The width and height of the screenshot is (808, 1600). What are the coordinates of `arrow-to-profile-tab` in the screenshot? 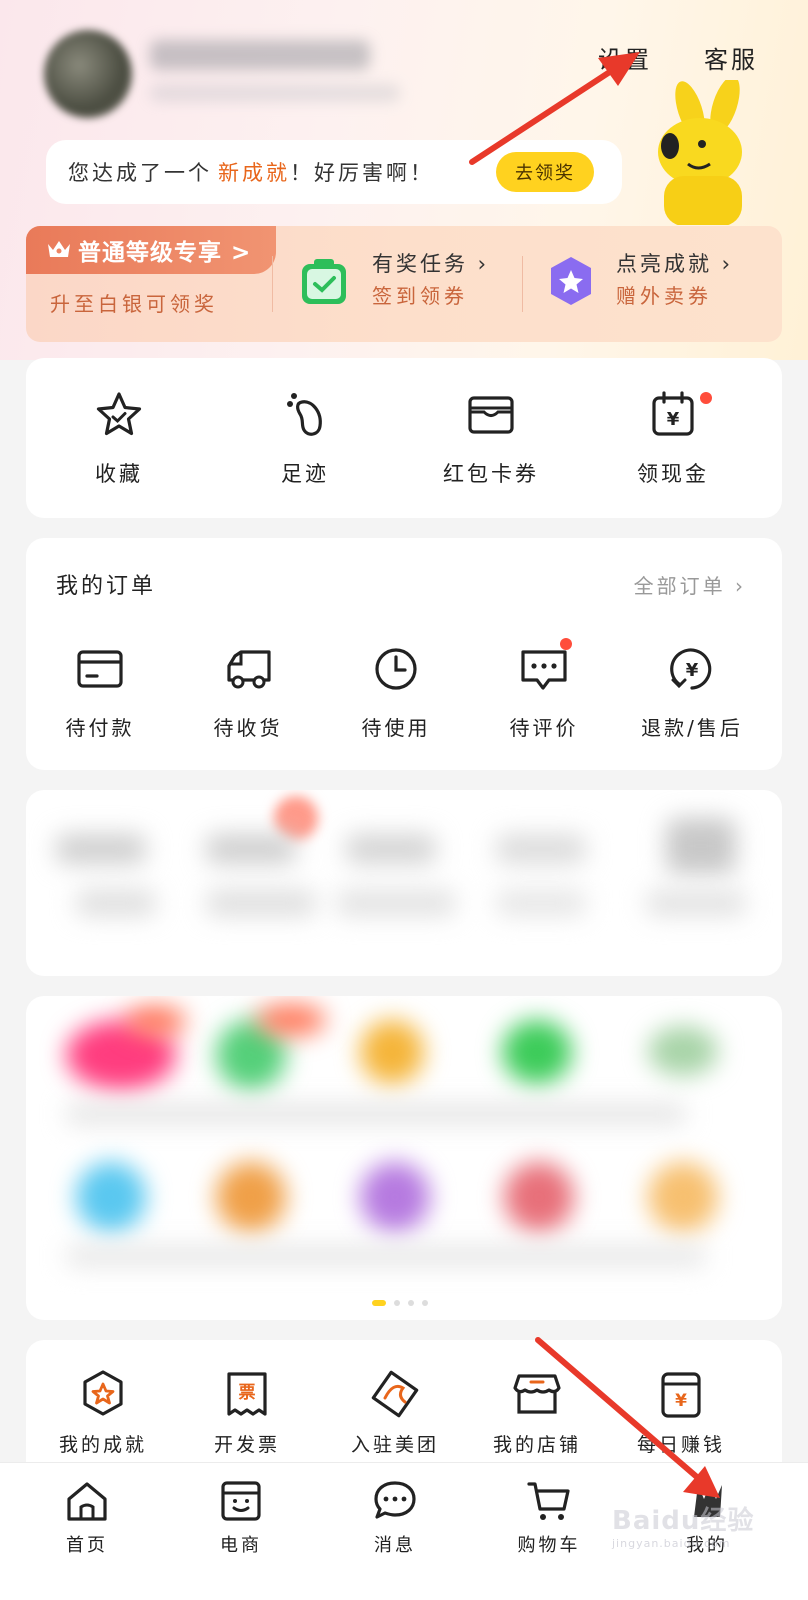 It's located at (627, 1417).